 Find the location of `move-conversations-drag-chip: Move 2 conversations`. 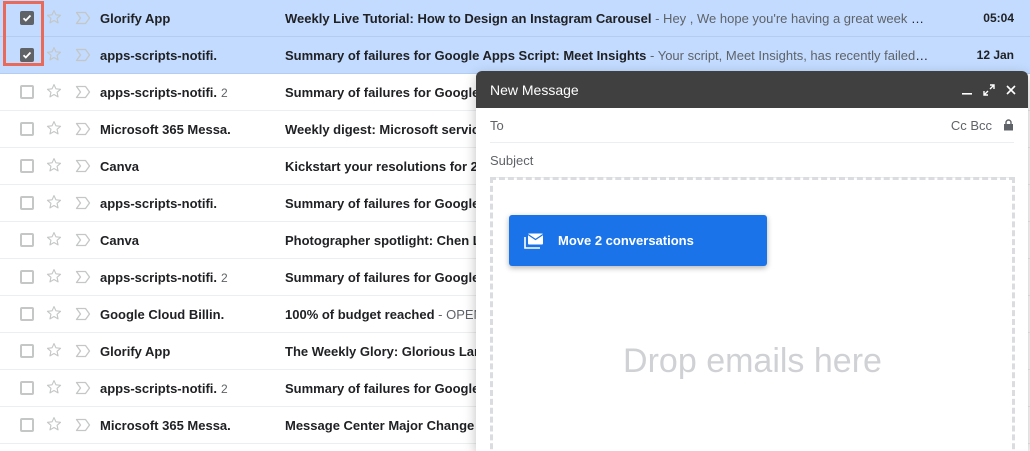

move-conversations-drag-chip: Move 2 conversations is located at coordinates (638, 240).